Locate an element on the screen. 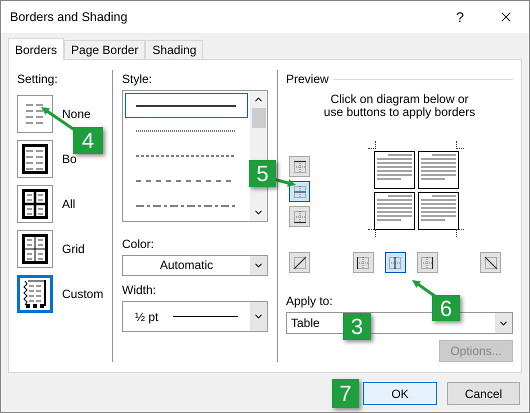  instruction-text: use buttons to apply borders is located at coordinates (400, 112).